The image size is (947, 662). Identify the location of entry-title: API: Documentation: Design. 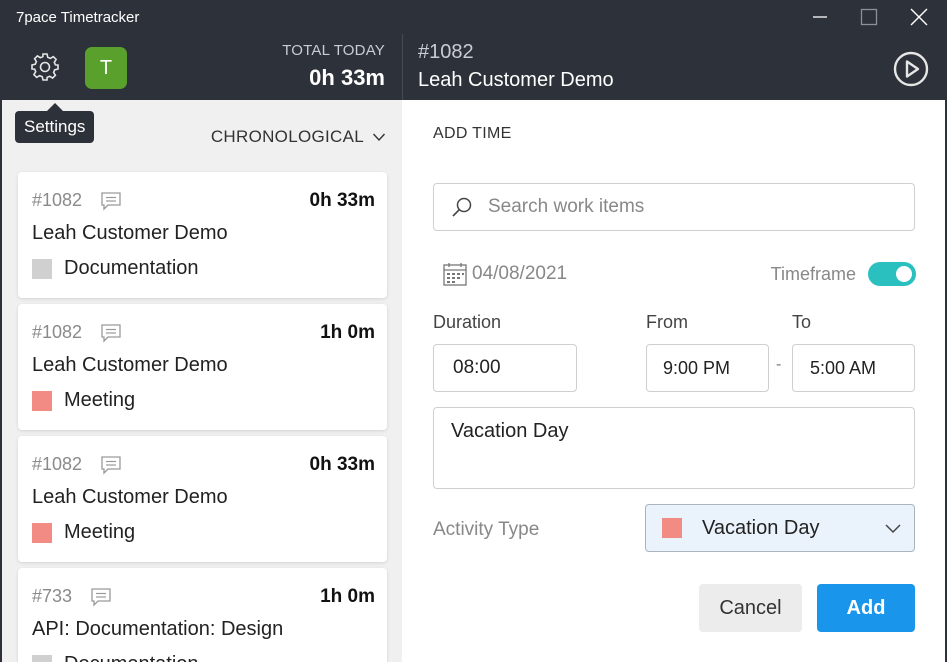
(158, 629).